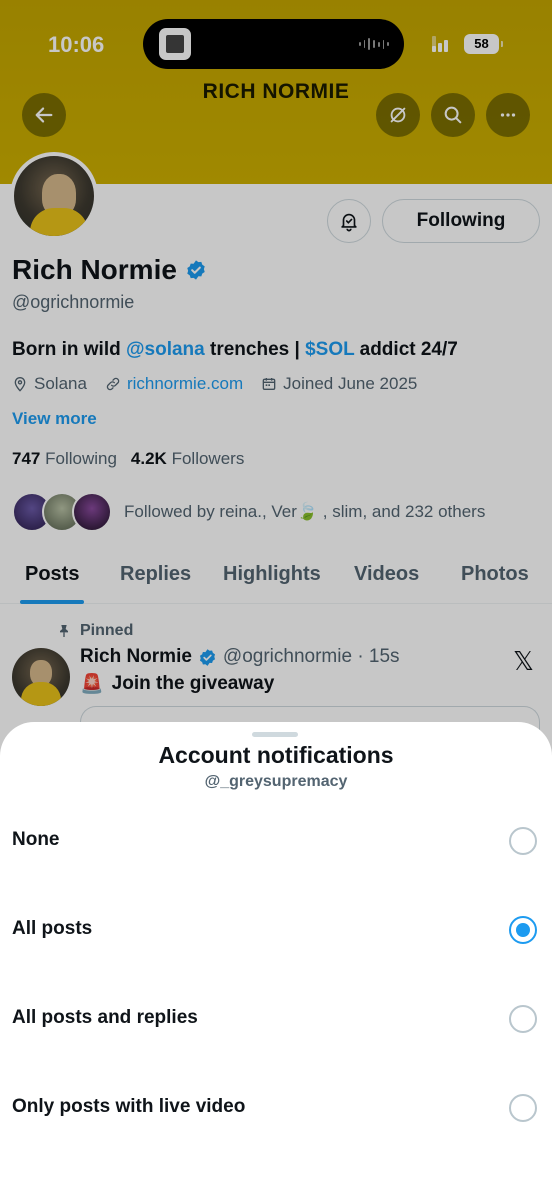  What do you see at coordinates (276, 755) in the screenshot?
I see `sheet-title: Account notifications` at bounding box center [276, 755].